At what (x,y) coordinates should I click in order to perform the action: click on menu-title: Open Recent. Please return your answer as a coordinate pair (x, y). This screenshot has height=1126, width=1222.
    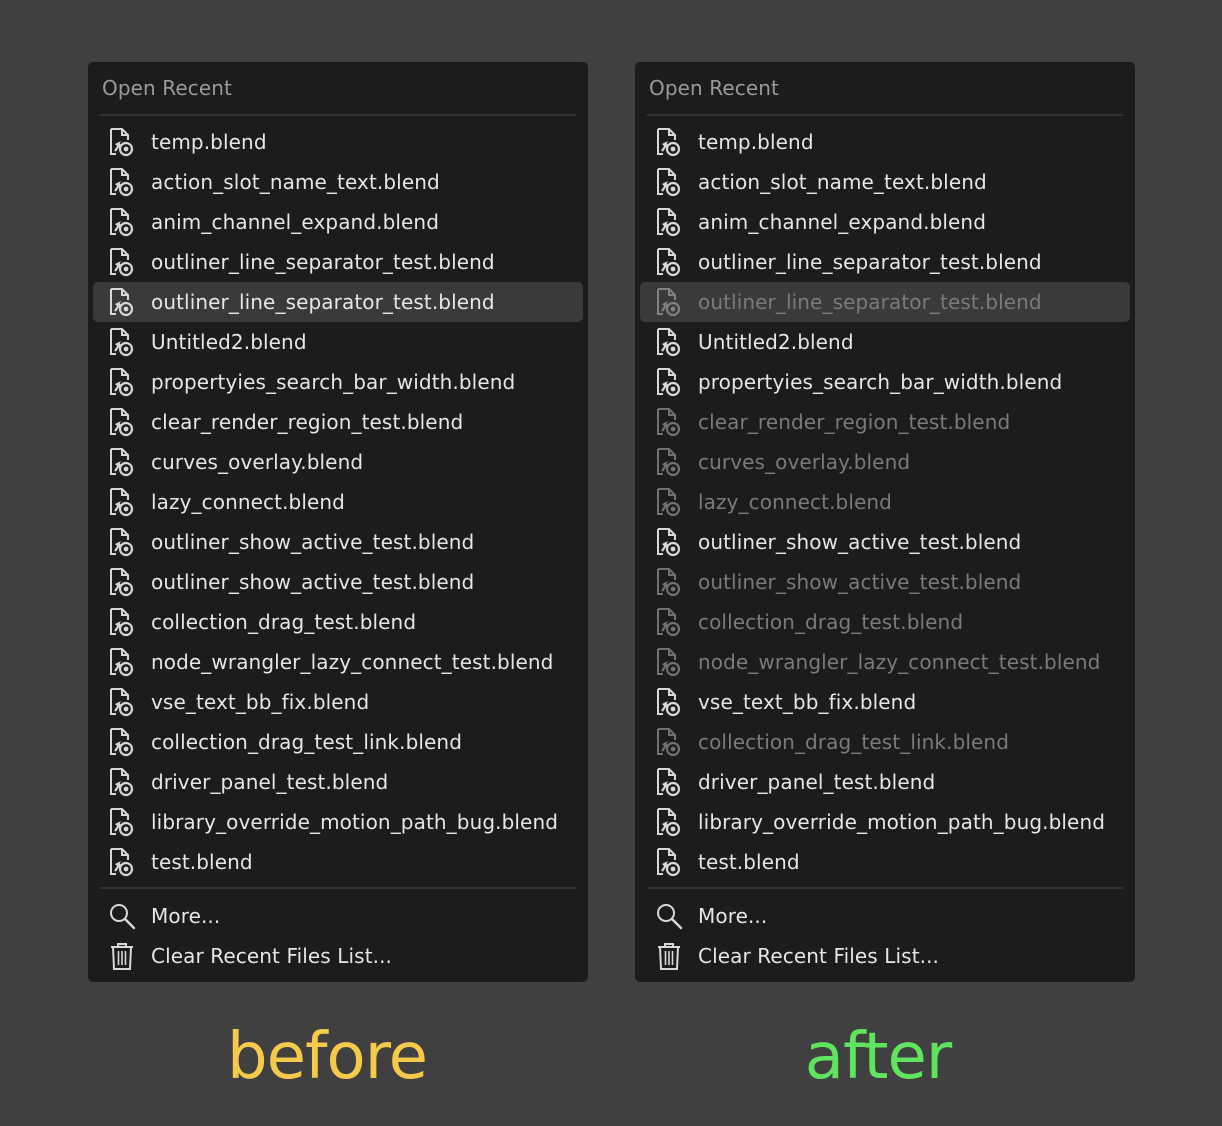
    Looking at the image, I should click on (167, 88).